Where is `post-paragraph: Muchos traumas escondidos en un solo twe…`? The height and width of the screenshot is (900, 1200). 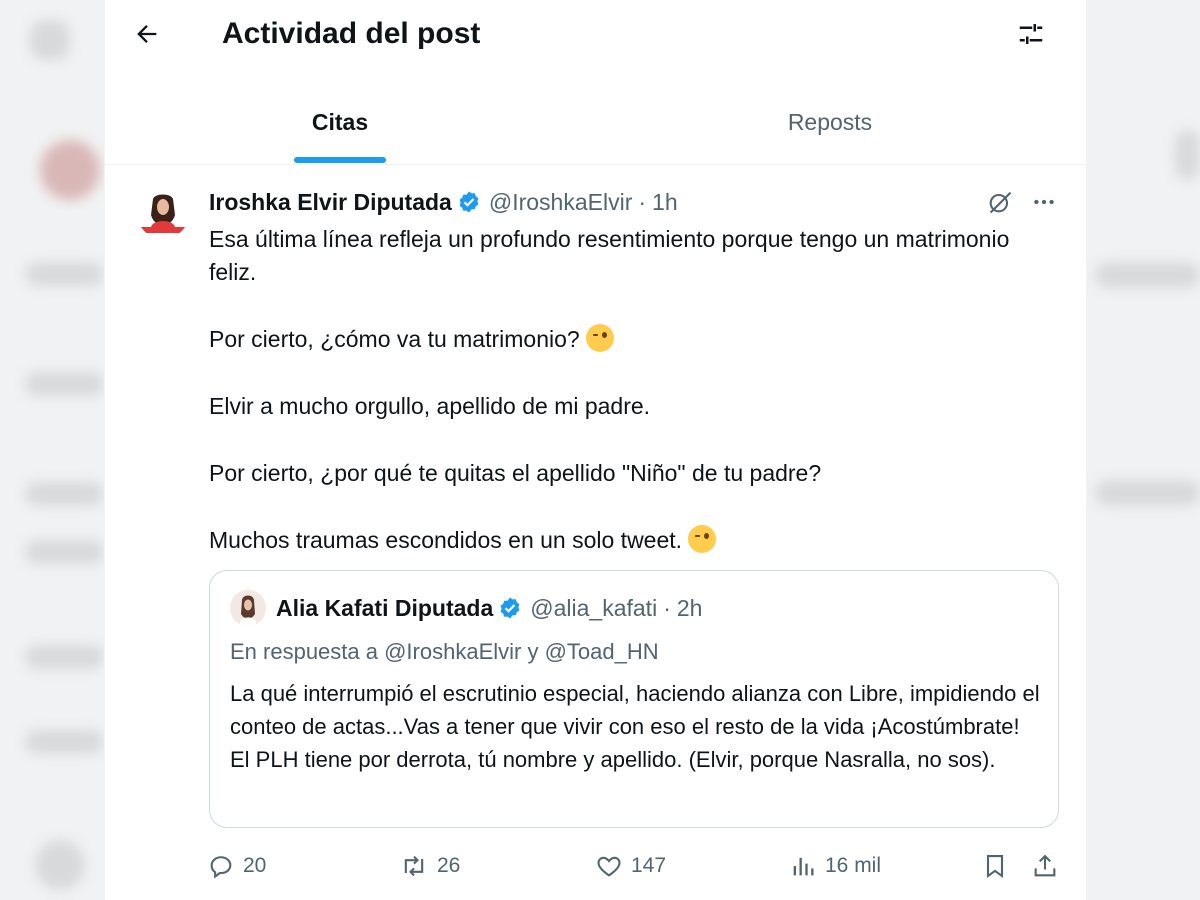 post-paragraph: Muchos traumas escondidos en un solo twe… is located at coordinates (634, 540).